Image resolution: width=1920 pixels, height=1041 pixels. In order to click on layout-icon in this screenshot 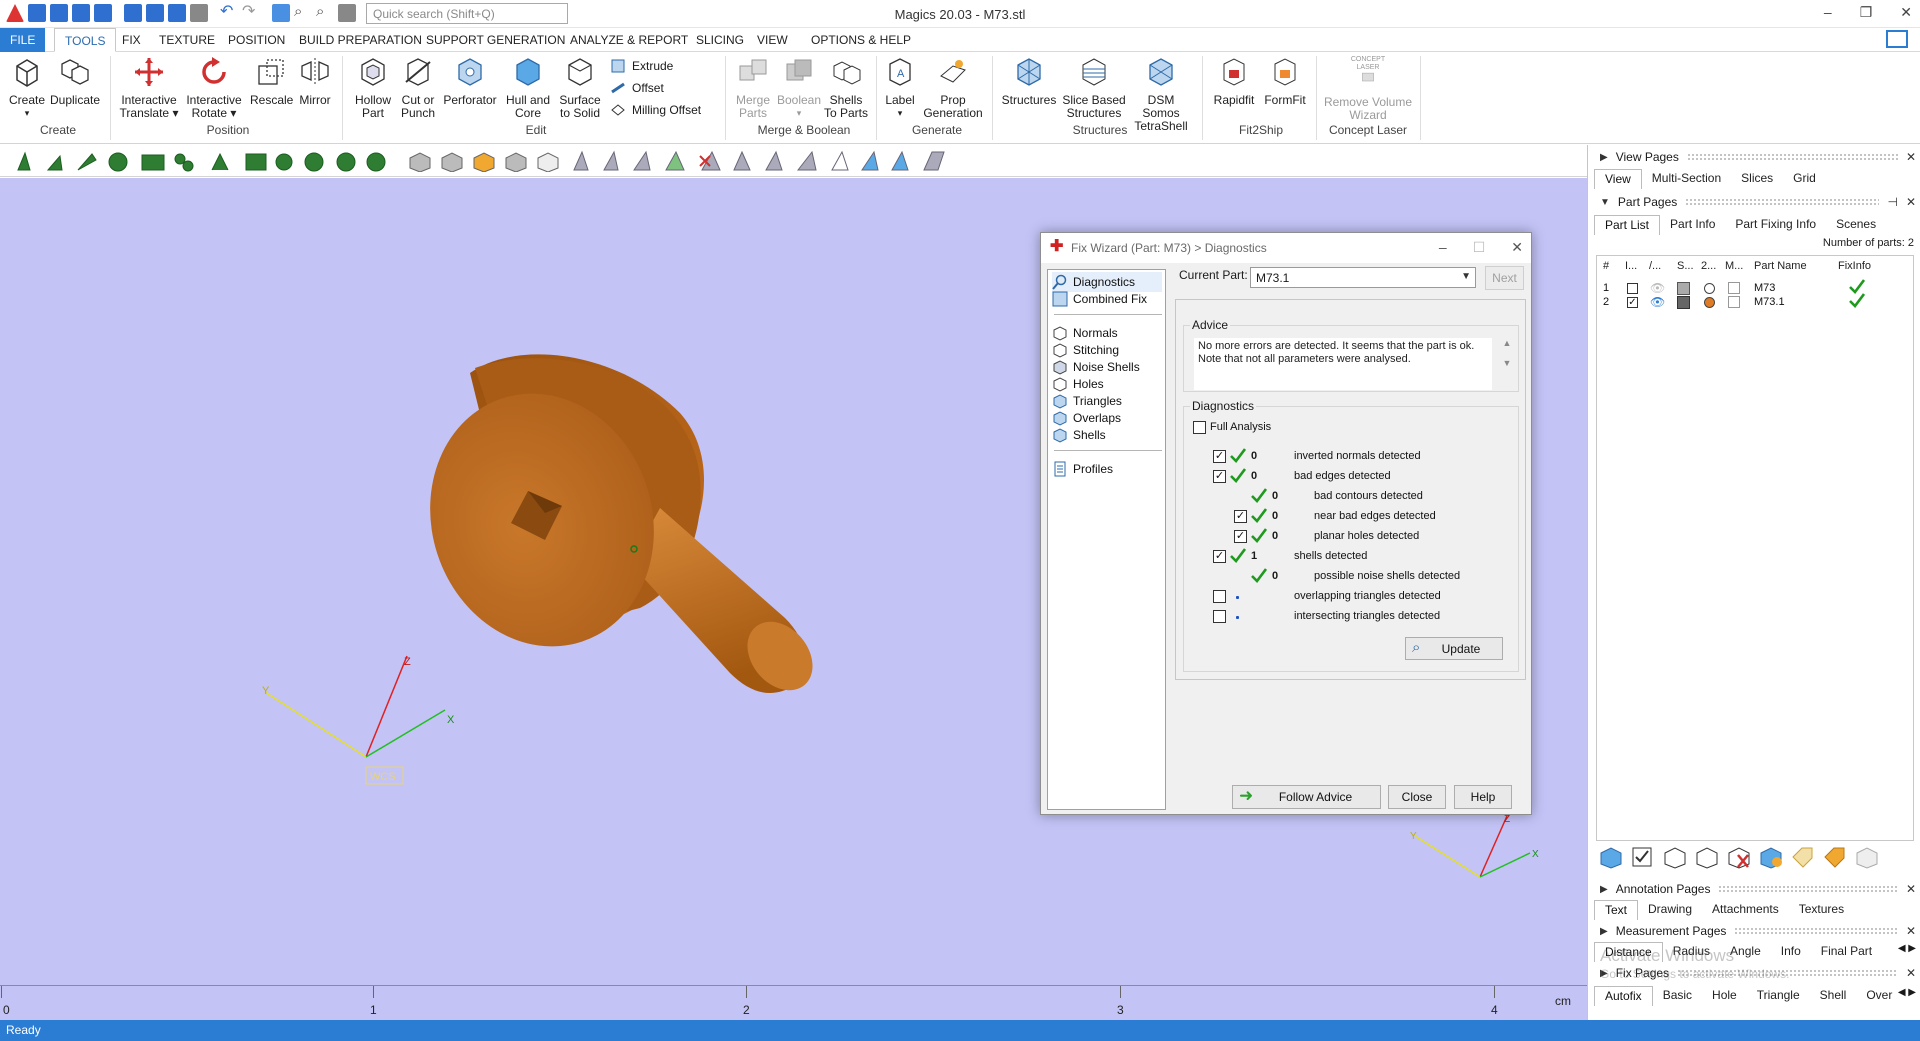, I will do `click(1897, 39)`.